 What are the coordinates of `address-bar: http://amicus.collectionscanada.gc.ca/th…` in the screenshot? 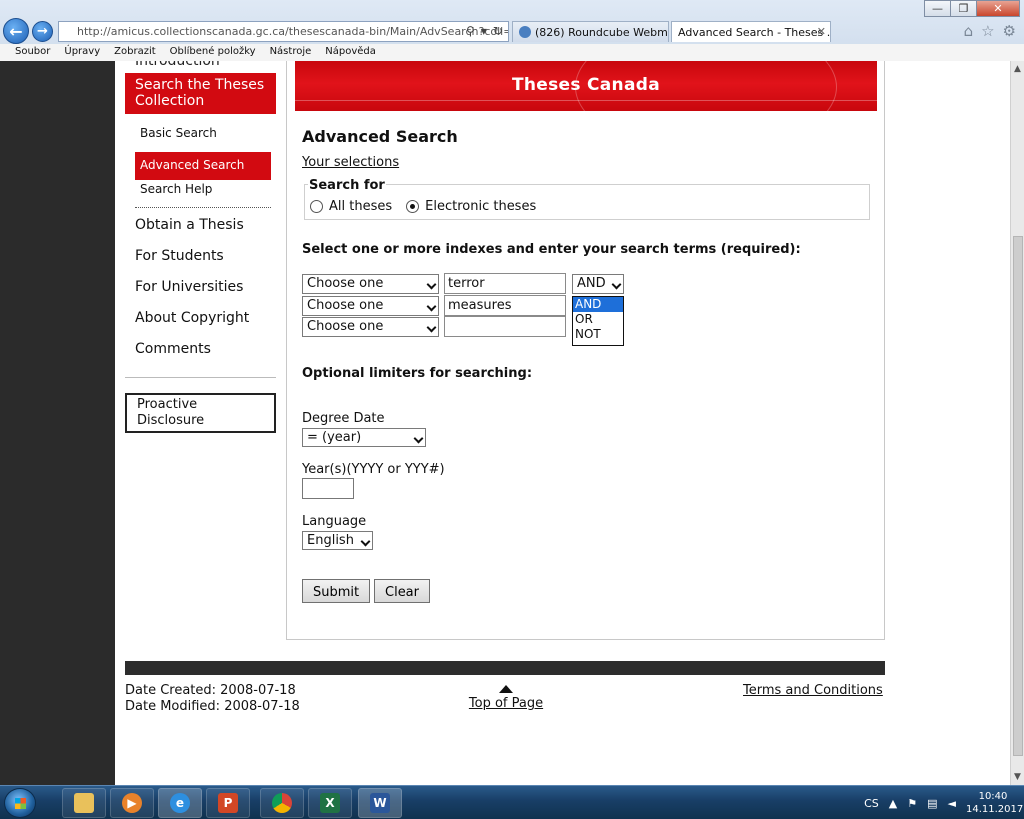 It's located at (283, 31).